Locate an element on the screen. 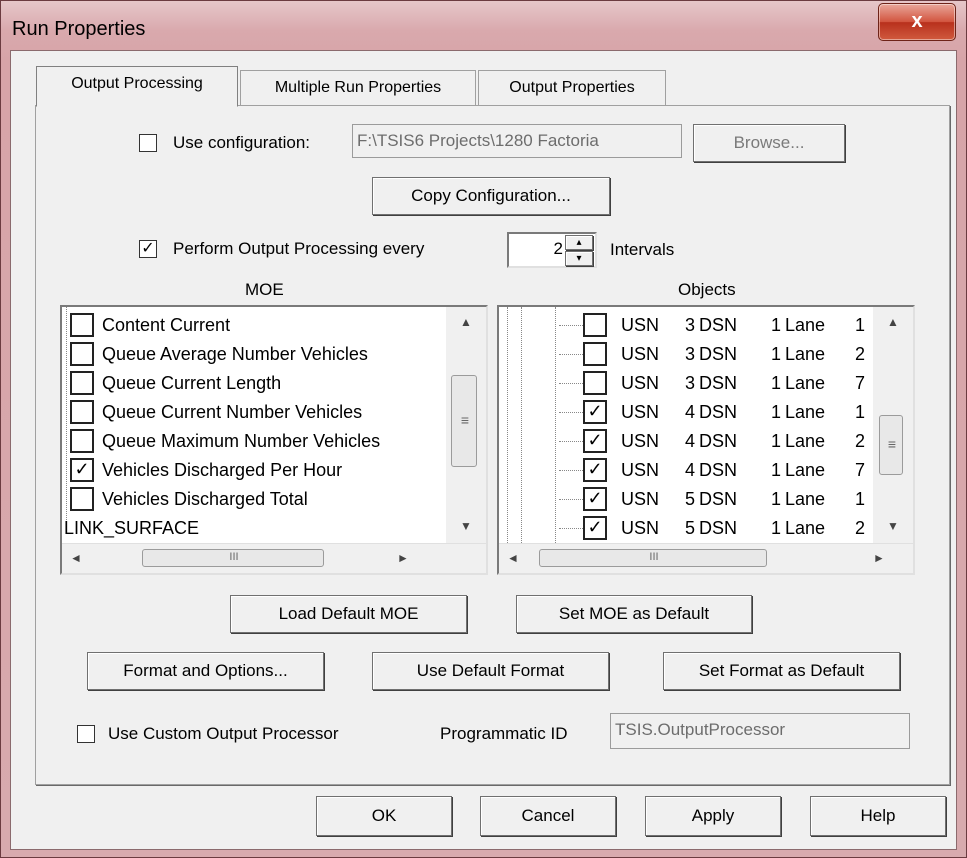 The width and height of the screenshot is (967, 858). moe-list-item: Content Current is located at coordinates (150, 325).